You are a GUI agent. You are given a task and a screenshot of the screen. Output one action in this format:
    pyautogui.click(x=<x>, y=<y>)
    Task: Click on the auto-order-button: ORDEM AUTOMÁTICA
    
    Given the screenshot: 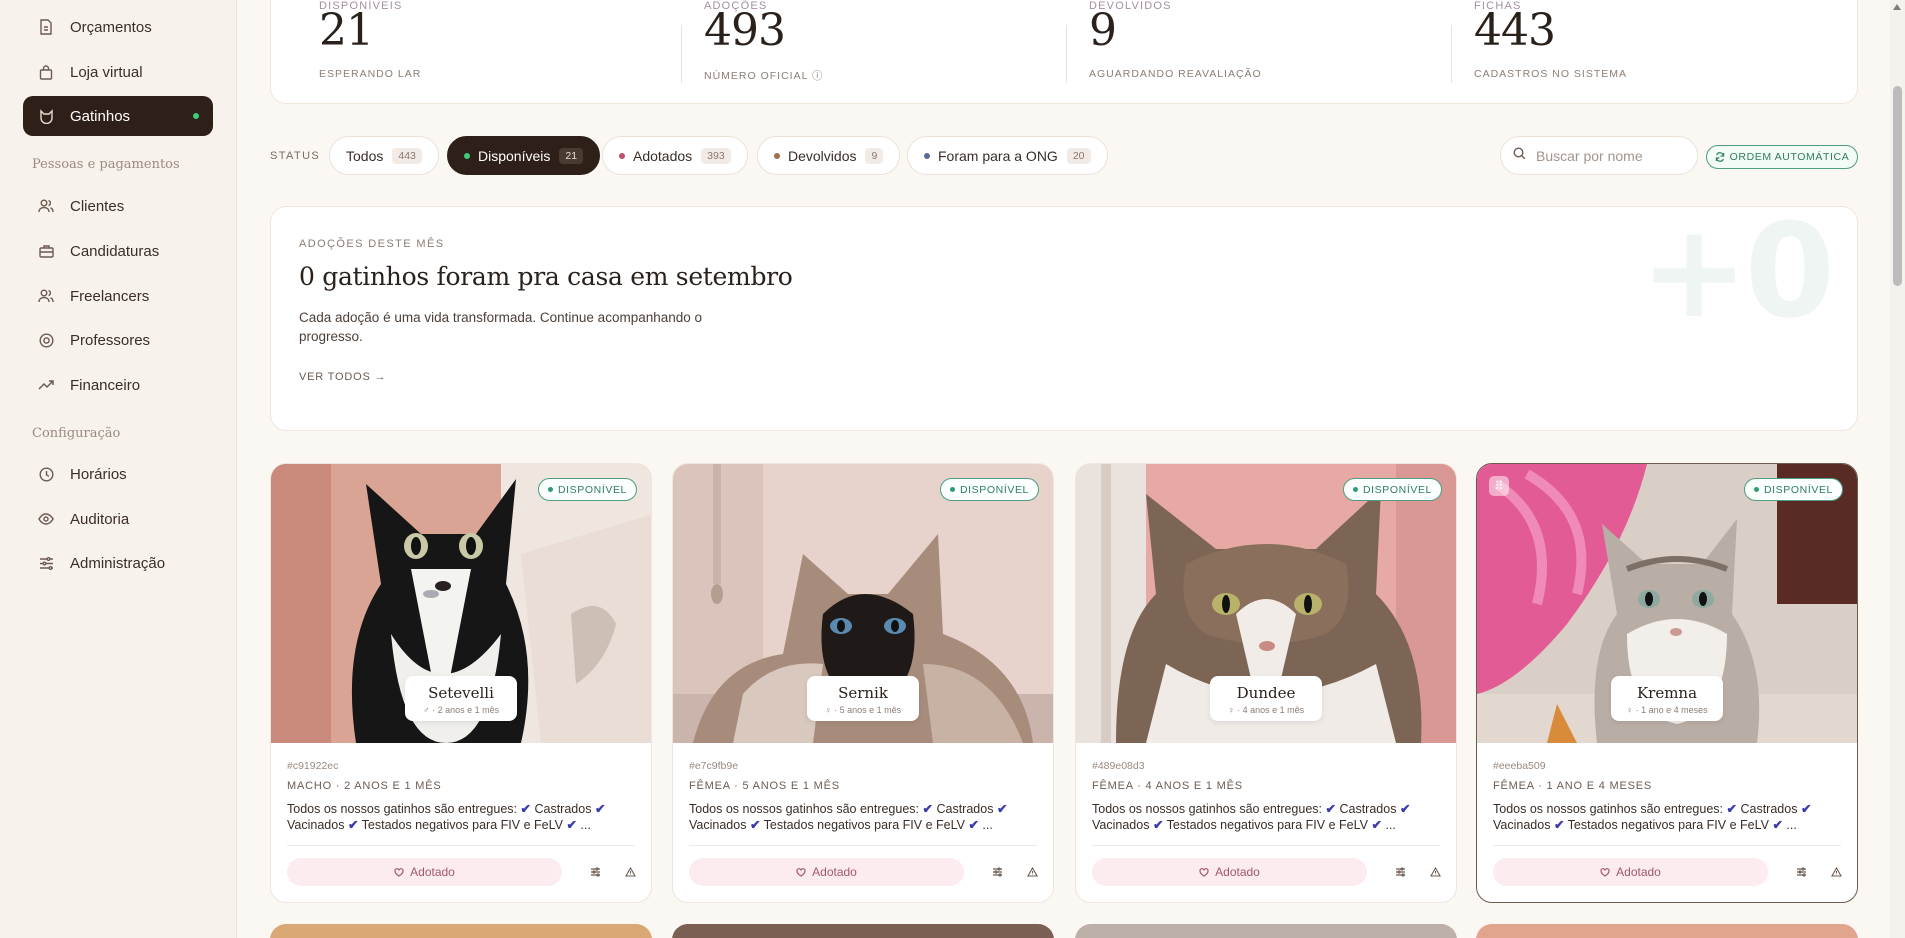 What is the action you would take?
    pyautogui.click(x=1782, y=157)
    